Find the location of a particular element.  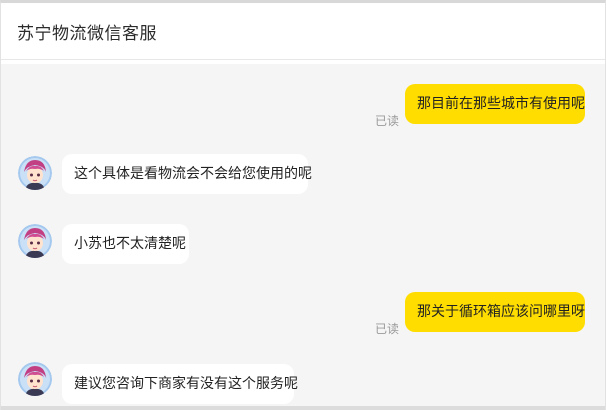

message-bubble-incoming: 建议您咨询下商家有没有这个服务呢 is located at coordinates (180, 384).